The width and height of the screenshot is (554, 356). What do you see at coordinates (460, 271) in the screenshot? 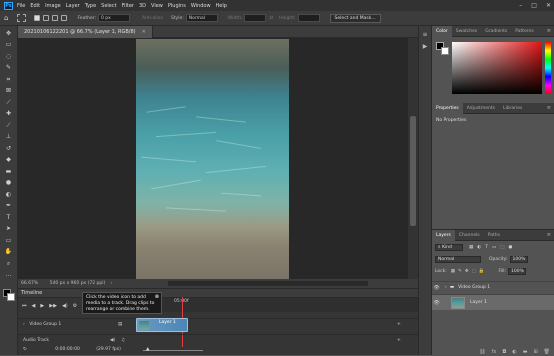
I see `lock-paint-icon: ✎` at bounding box center [460, 271].